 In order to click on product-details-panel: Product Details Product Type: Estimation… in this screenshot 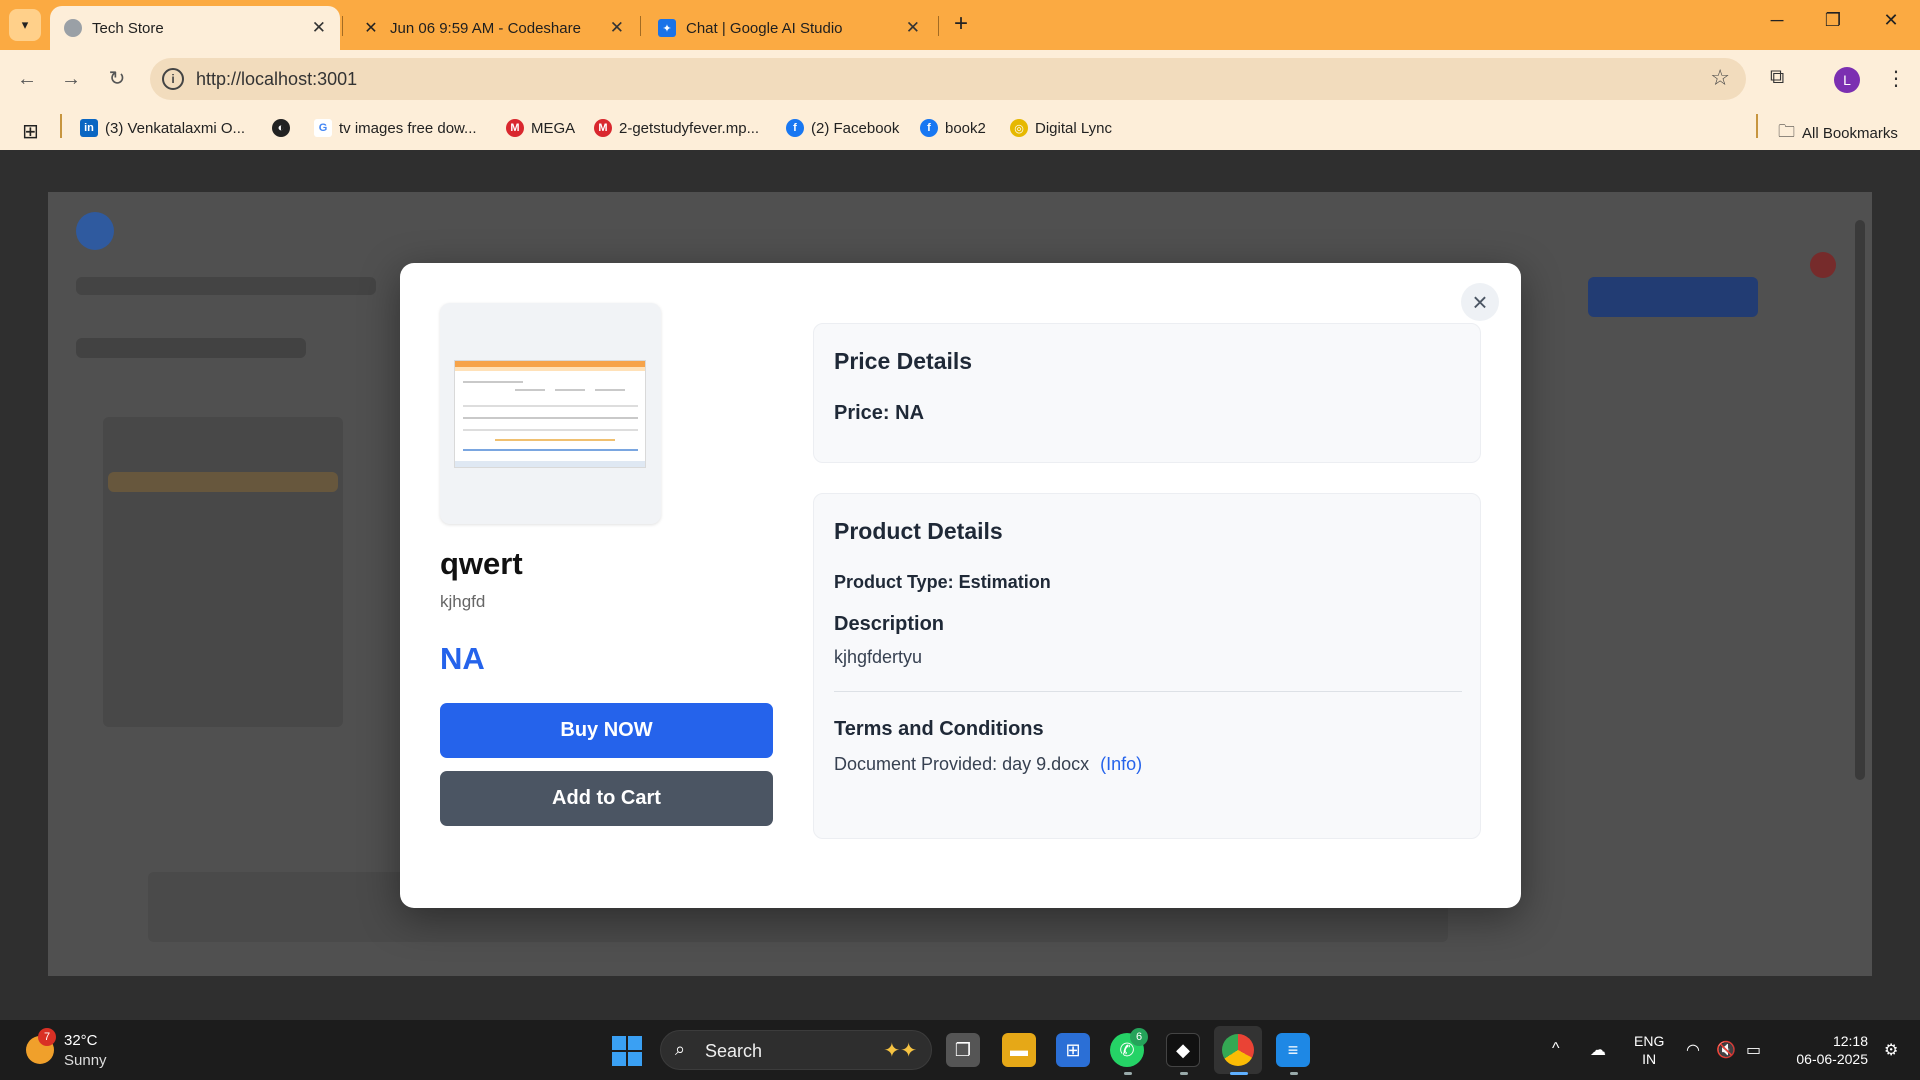, I will do `click(1147, 666)`.